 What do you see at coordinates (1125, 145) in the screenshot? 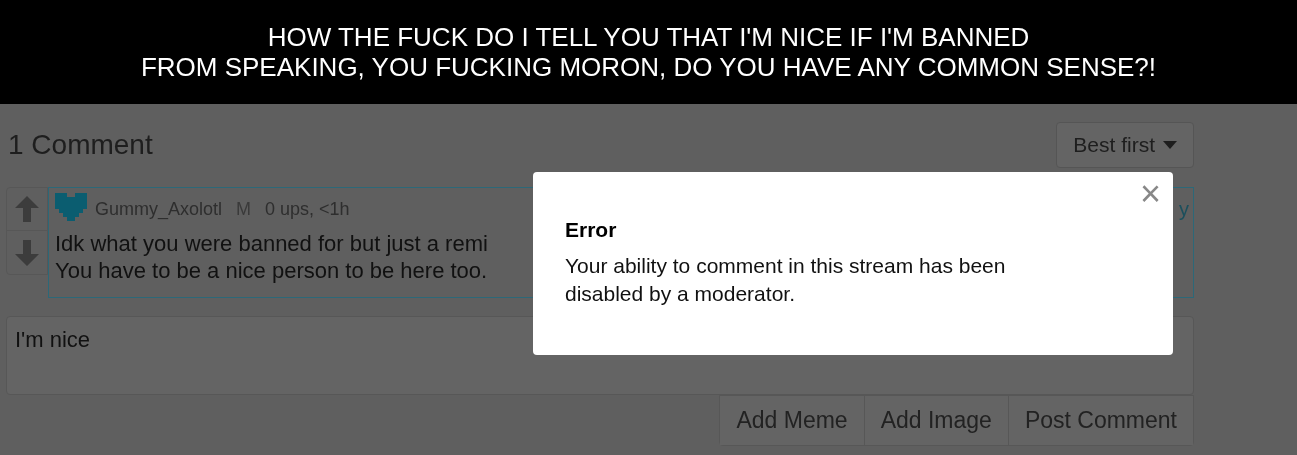
I see `sort-dropdown: Best first` at bounding box center [1125, 145].